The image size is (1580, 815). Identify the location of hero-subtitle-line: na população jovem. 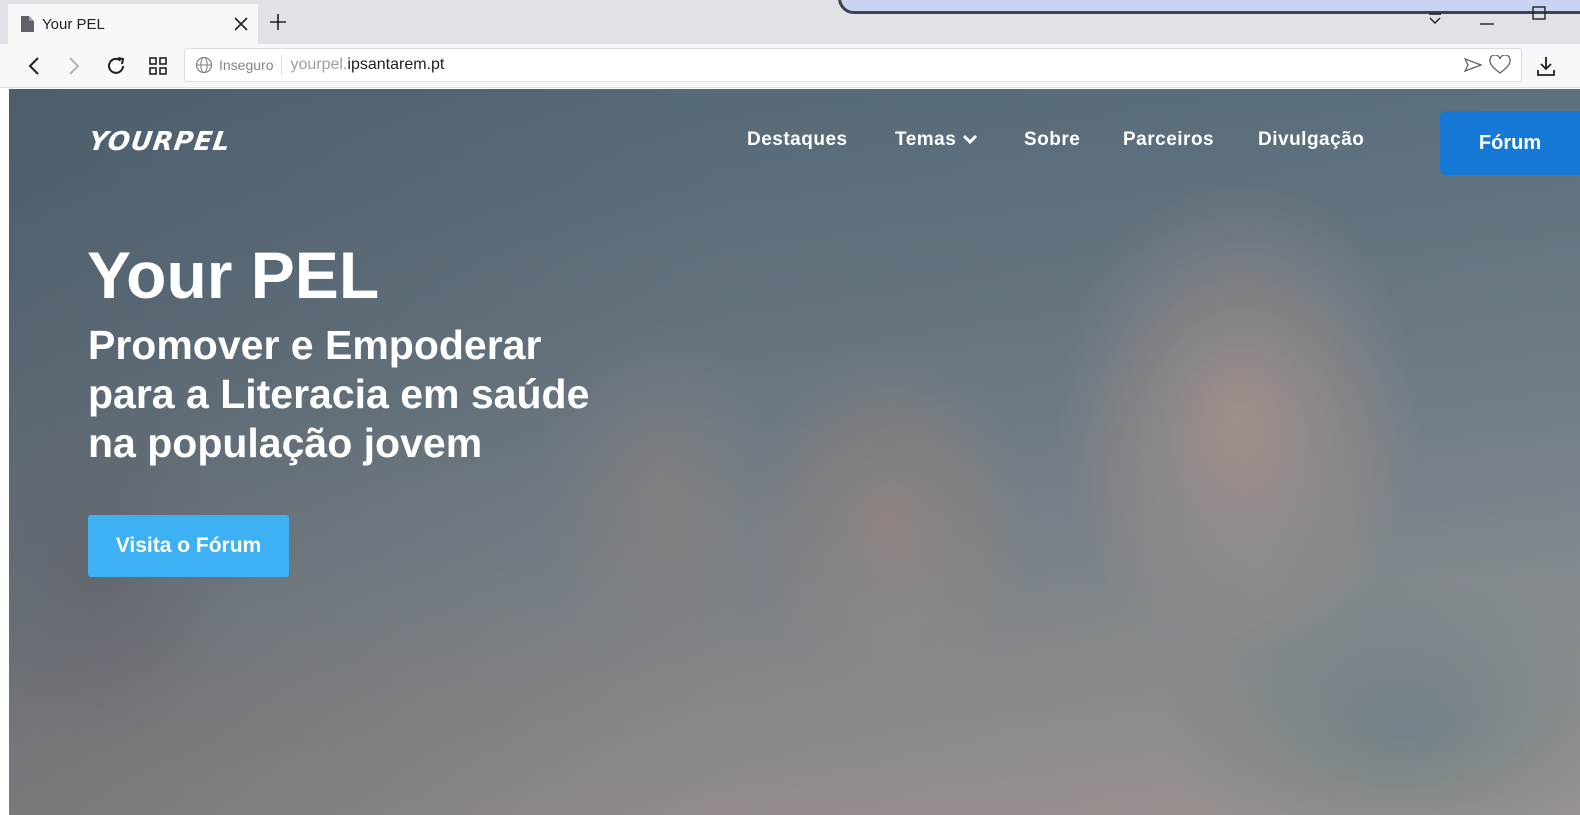
(285, 443).